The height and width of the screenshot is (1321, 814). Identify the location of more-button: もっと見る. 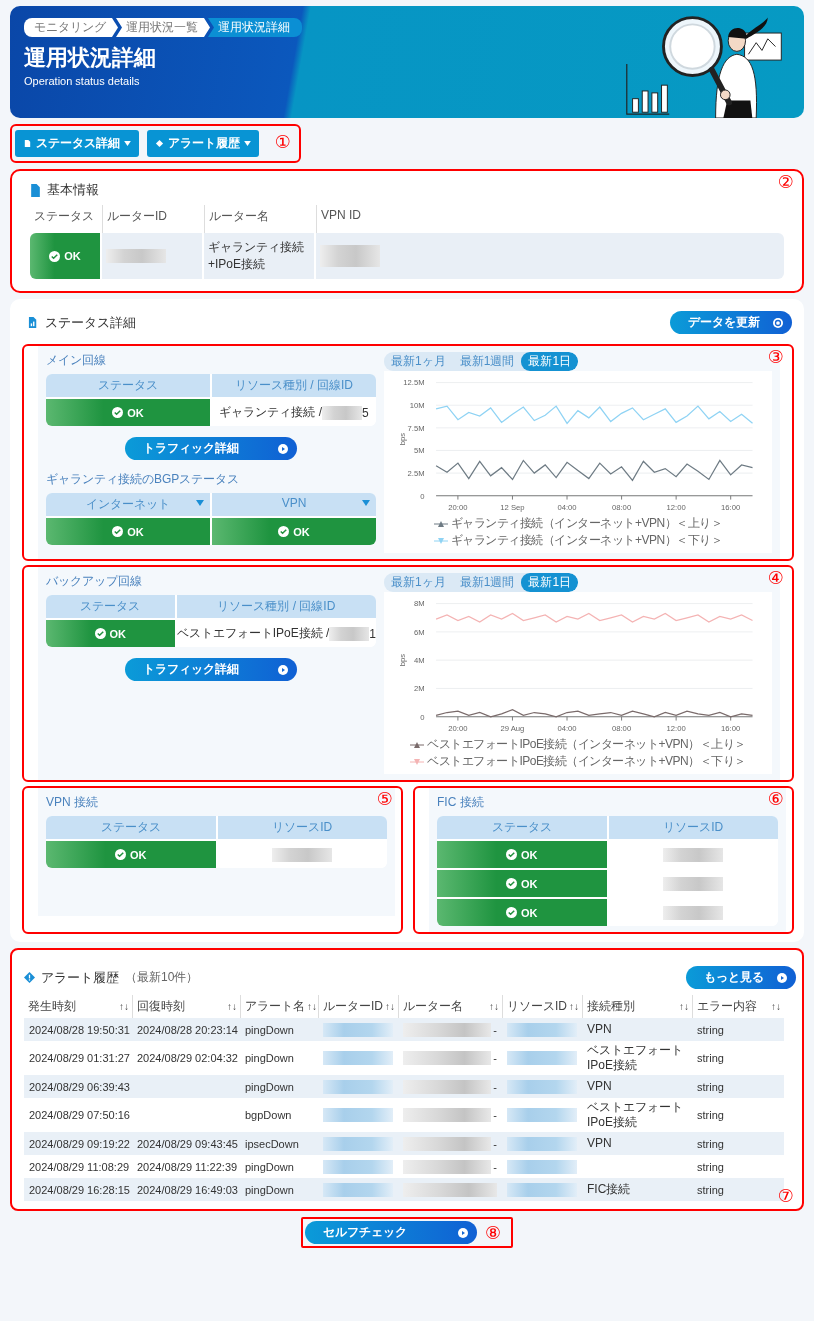
(741, 977).